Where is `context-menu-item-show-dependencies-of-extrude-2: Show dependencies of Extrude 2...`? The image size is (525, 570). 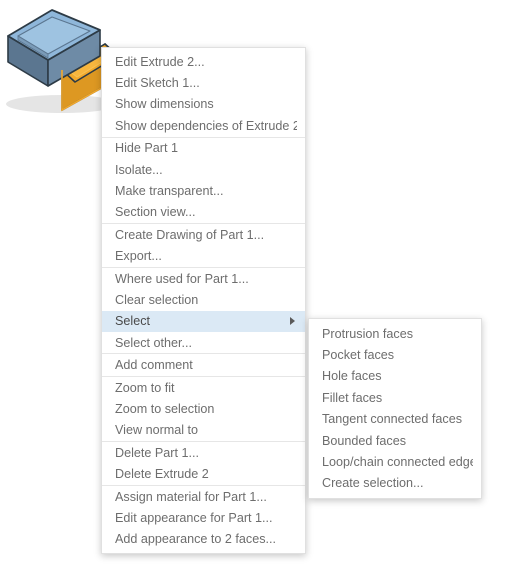 context-menu-item-show-dependencies-of-extrude-2: Show dependencies of Extrude 2... is located at coordinates (203, 125).